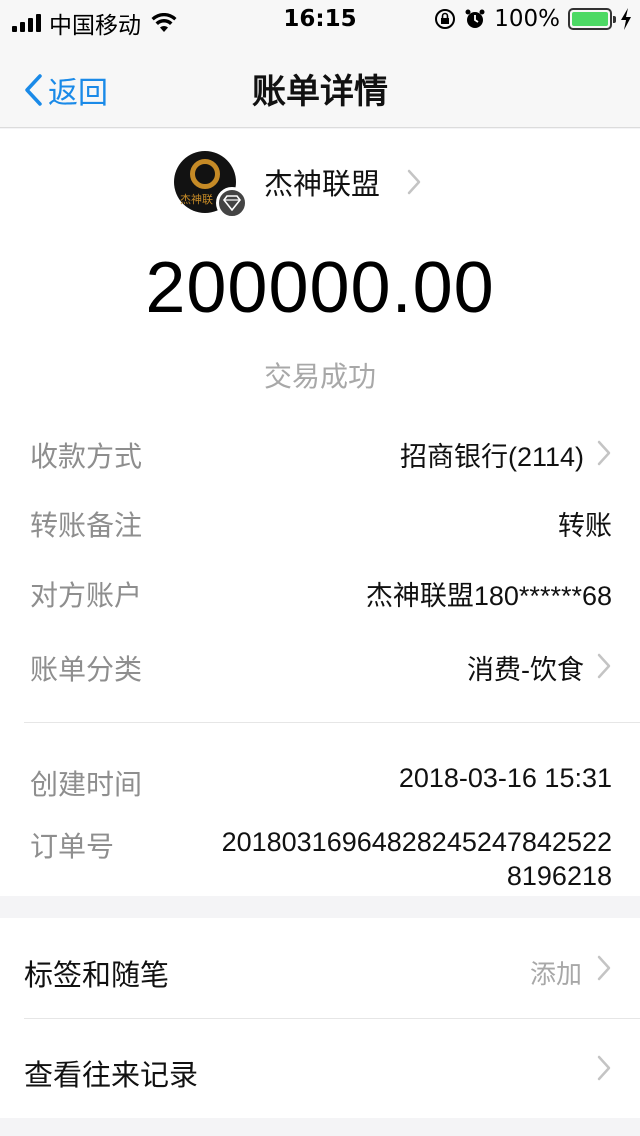 The width and height of the screenshot is (640, 1136). What do you see at coordinates (72, 846) in the screenshot?
I see `row-label: 订单号` at bounding box center [72, 846].